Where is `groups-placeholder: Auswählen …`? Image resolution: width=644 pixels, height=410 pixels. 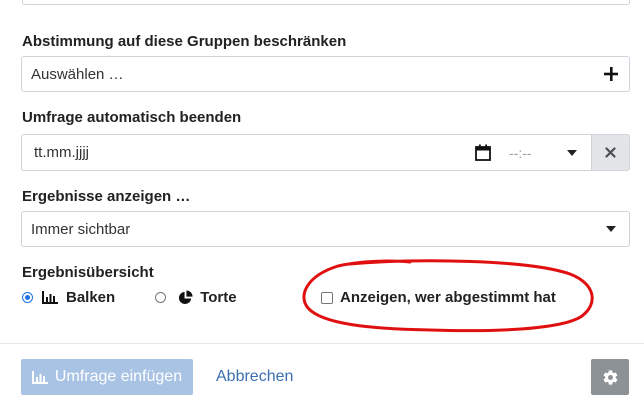 groups-placeholder: Auswählen … is located at coordinates (77, 74).